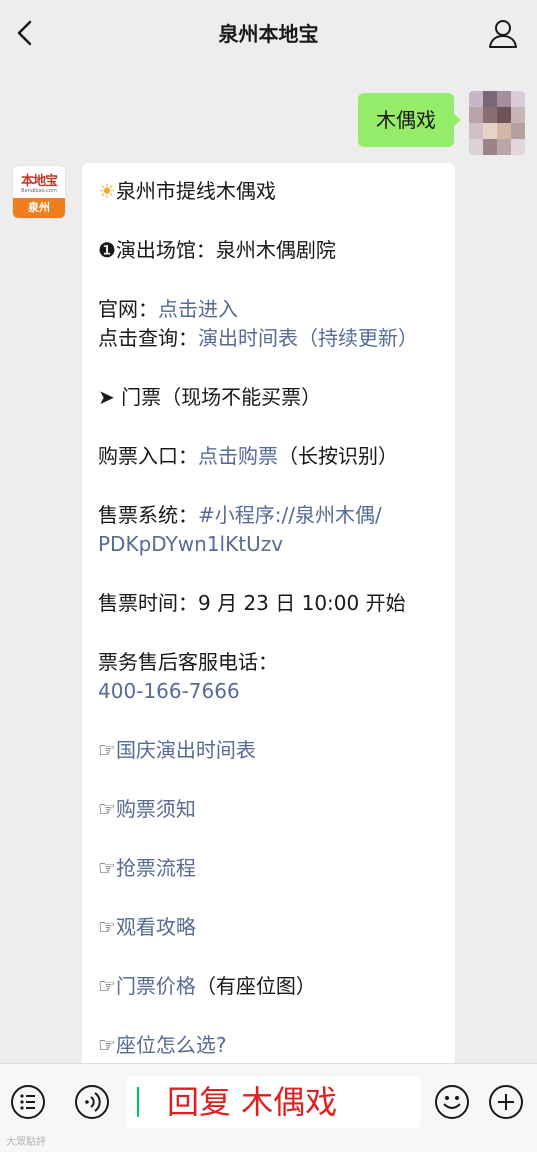 The width and height of the screenshot is (537, 1152). Describe the element at coordinates (156, 809) in the screenshot. I see `purchase-notice-link: 购票须知` at that location.